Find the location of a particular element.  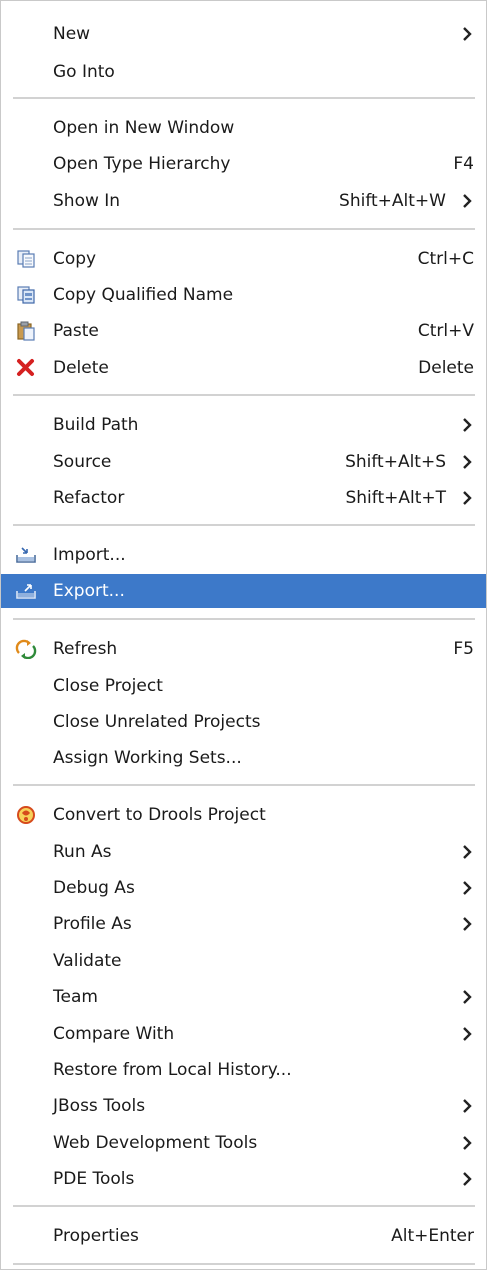

menu-item-debug-as: Debug As is located at coordinates (243, 888).